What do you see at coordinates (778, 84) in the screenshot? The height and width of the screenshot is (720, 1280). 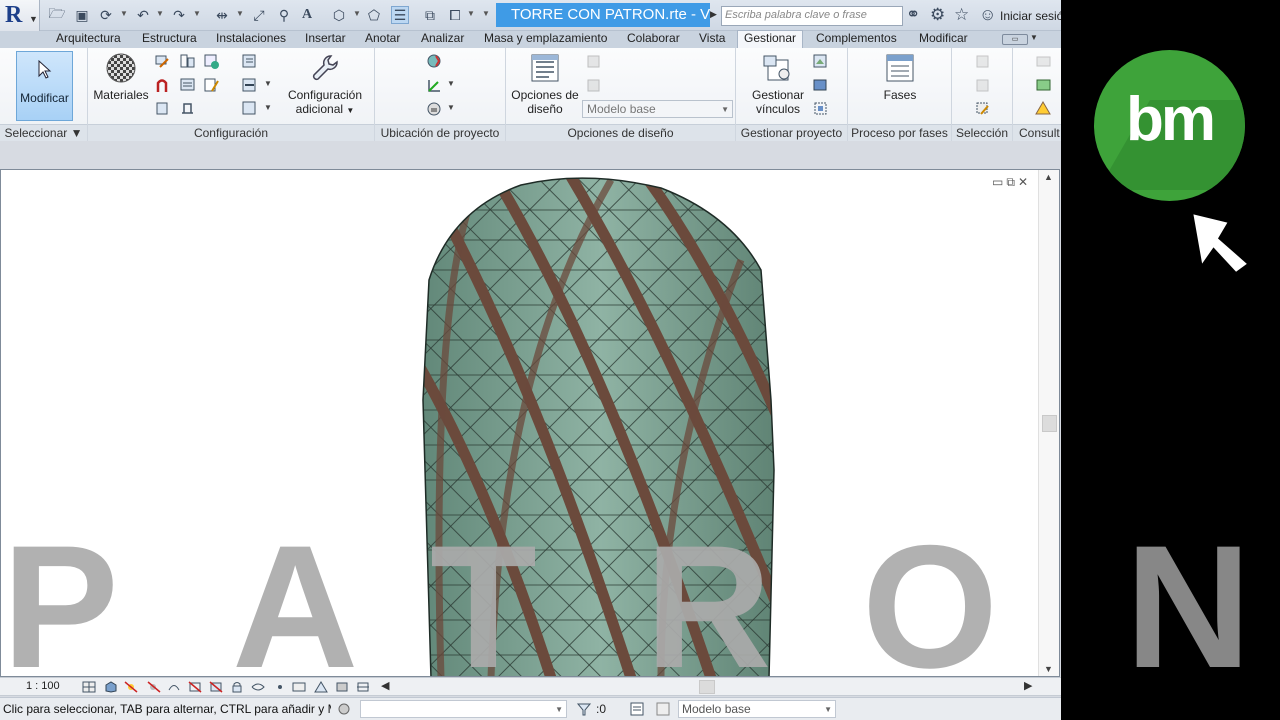 I see `manage-links-button: Gestionar vínculos` at bounding box center [778, 84].